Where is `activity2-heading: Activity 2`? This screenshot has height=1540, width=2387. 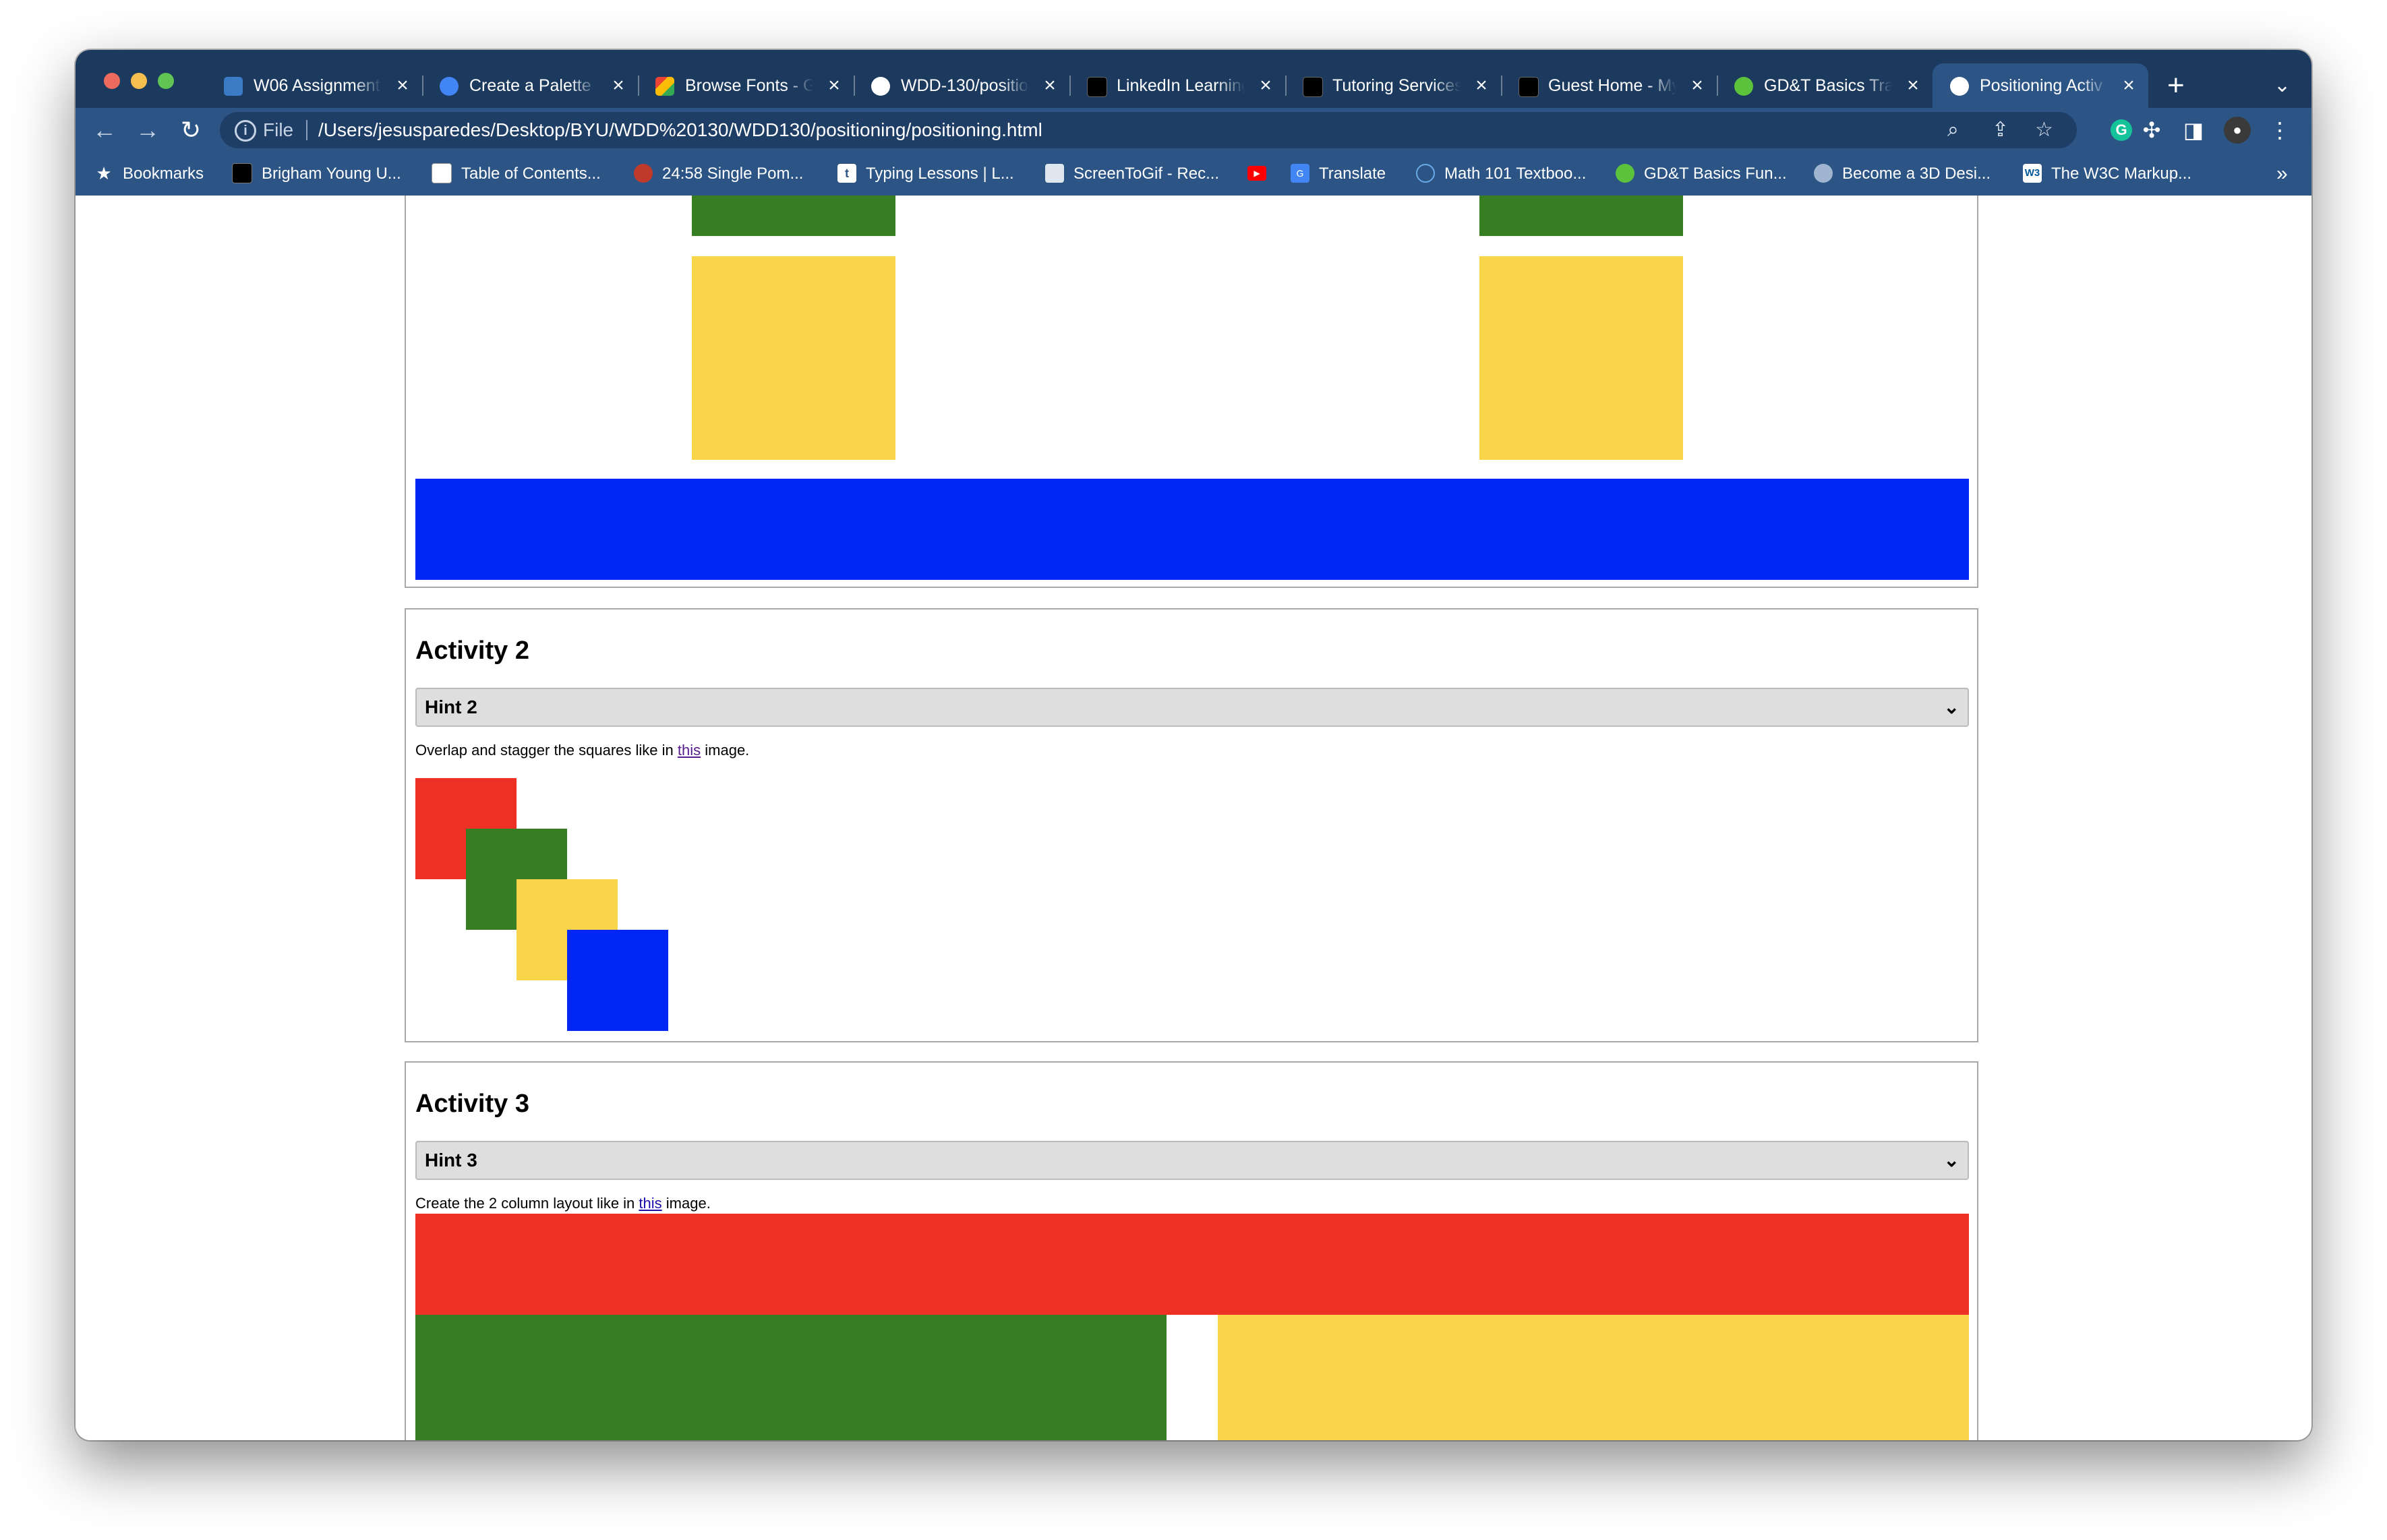 activity2-heading: Activity 2 is located at coordinates (472, 650).